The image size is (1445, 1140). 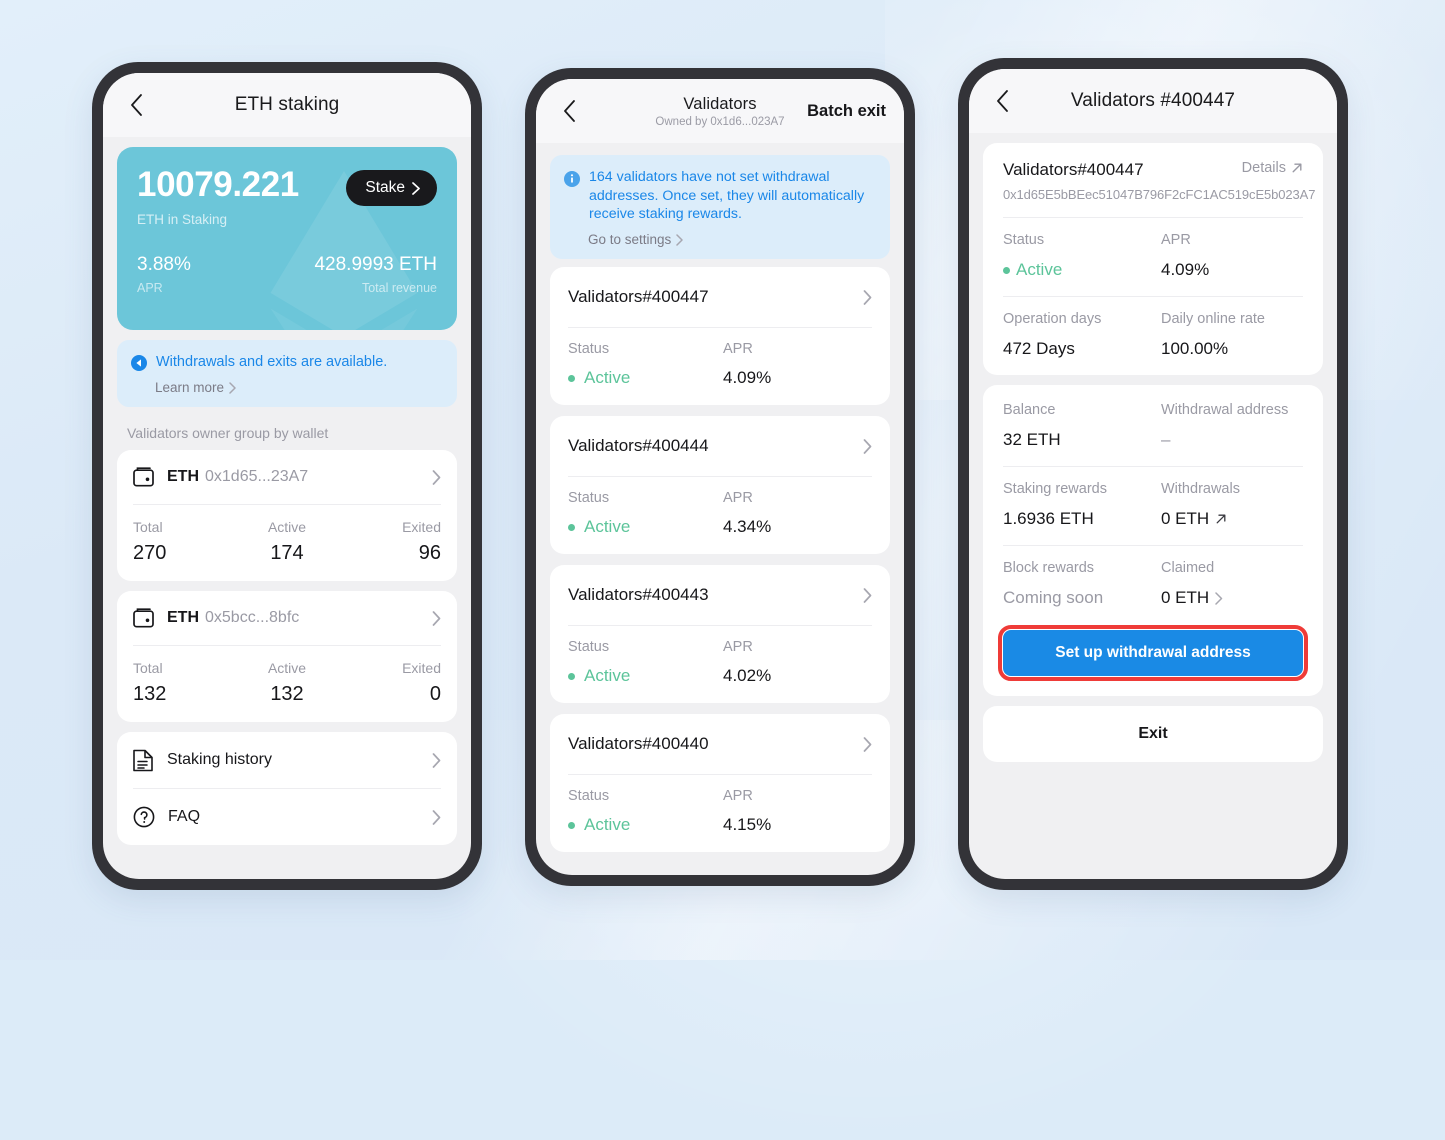 I want to click on stat-total-value: 270, so click(x=150, y=553).